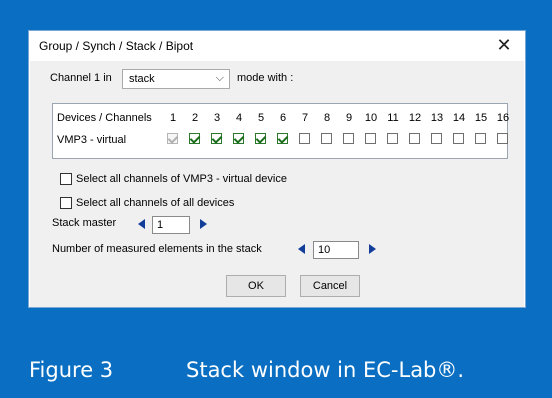 The height and width of the screenshot is (398, 552). Describe the element at coordinates (155, 203) in the screenshot. I see `select-all-devices-label: Select all channels of all devices` at that location.